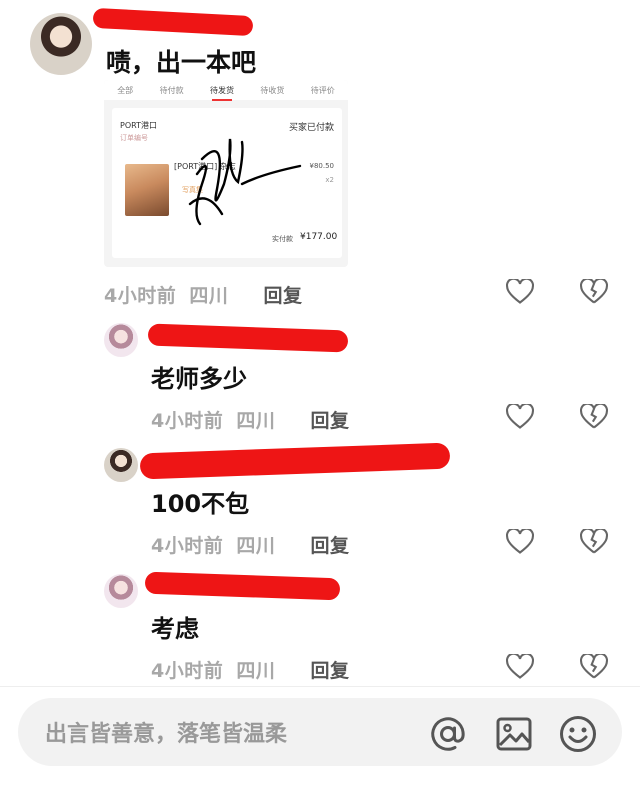 The height and width of the screenshot is (788, 640). Describe the element at coordinates (578, 734) in the screenshot. I see `emoji-icon` at that location.